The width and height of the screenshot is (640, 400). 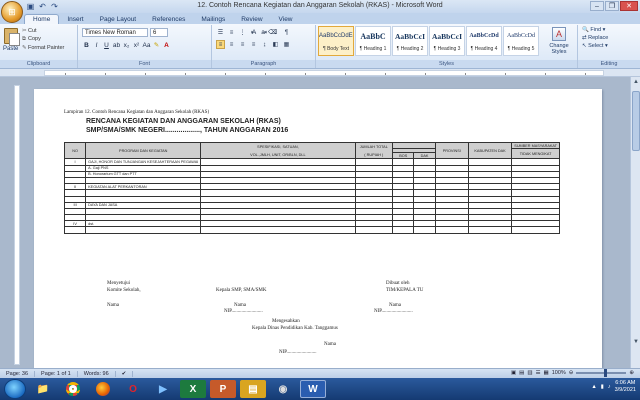 What do you see at coordinates (15, 389) in the screenshot?
I see `start-button` at bounding box center [15, 389].